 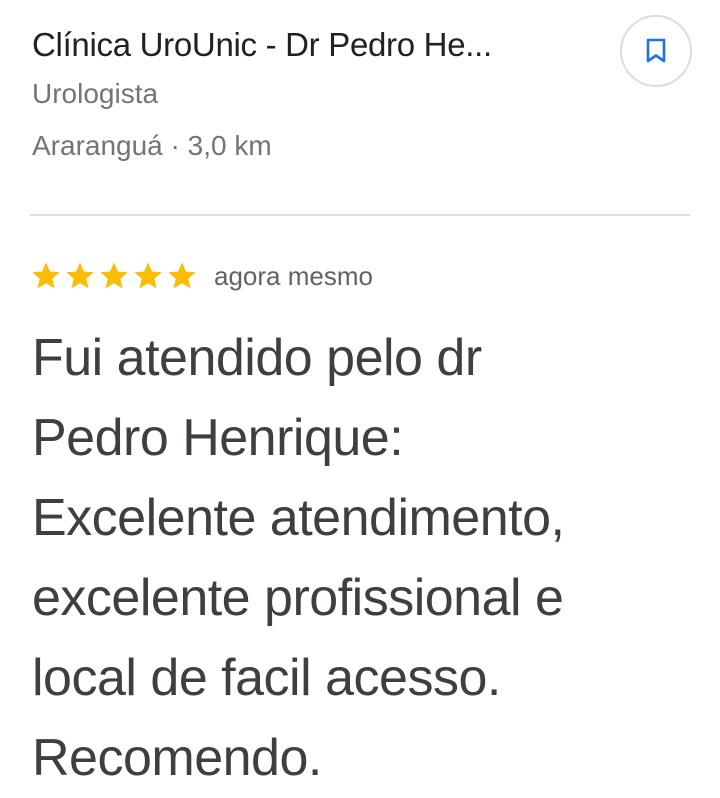 I want to click on divider, so click(x=360, y=215).